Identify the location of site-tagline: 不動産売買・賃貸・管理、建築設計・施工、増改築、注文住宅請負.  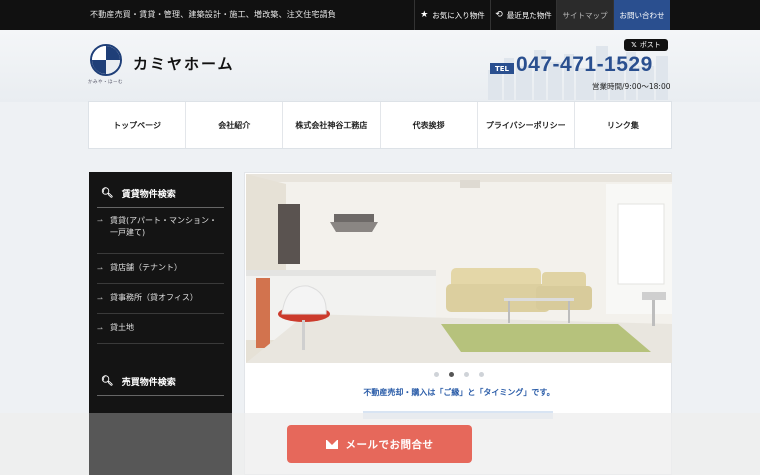
(213, 14).